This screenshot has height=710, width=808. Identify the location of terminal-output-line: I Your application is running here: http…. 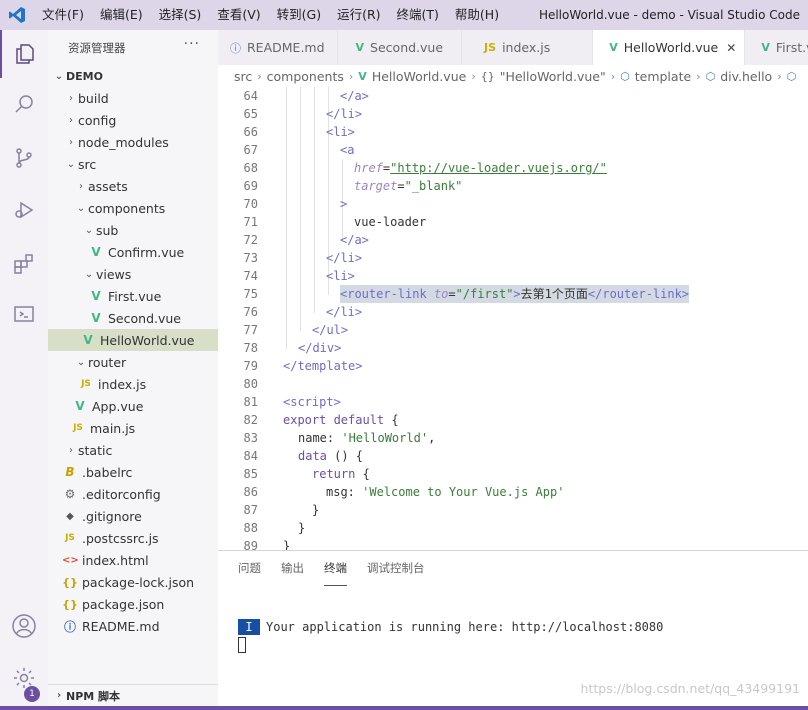
(450, 627).